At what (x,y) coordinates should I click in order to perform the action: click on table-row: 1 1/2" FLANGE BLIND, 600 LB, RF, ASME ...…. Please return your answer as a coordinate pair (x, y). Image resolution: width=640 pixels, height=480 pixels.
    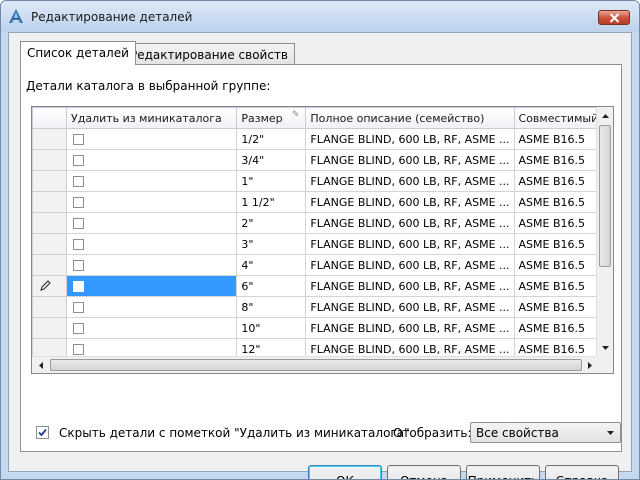
    Looking at the image, I should click on (322, 202).